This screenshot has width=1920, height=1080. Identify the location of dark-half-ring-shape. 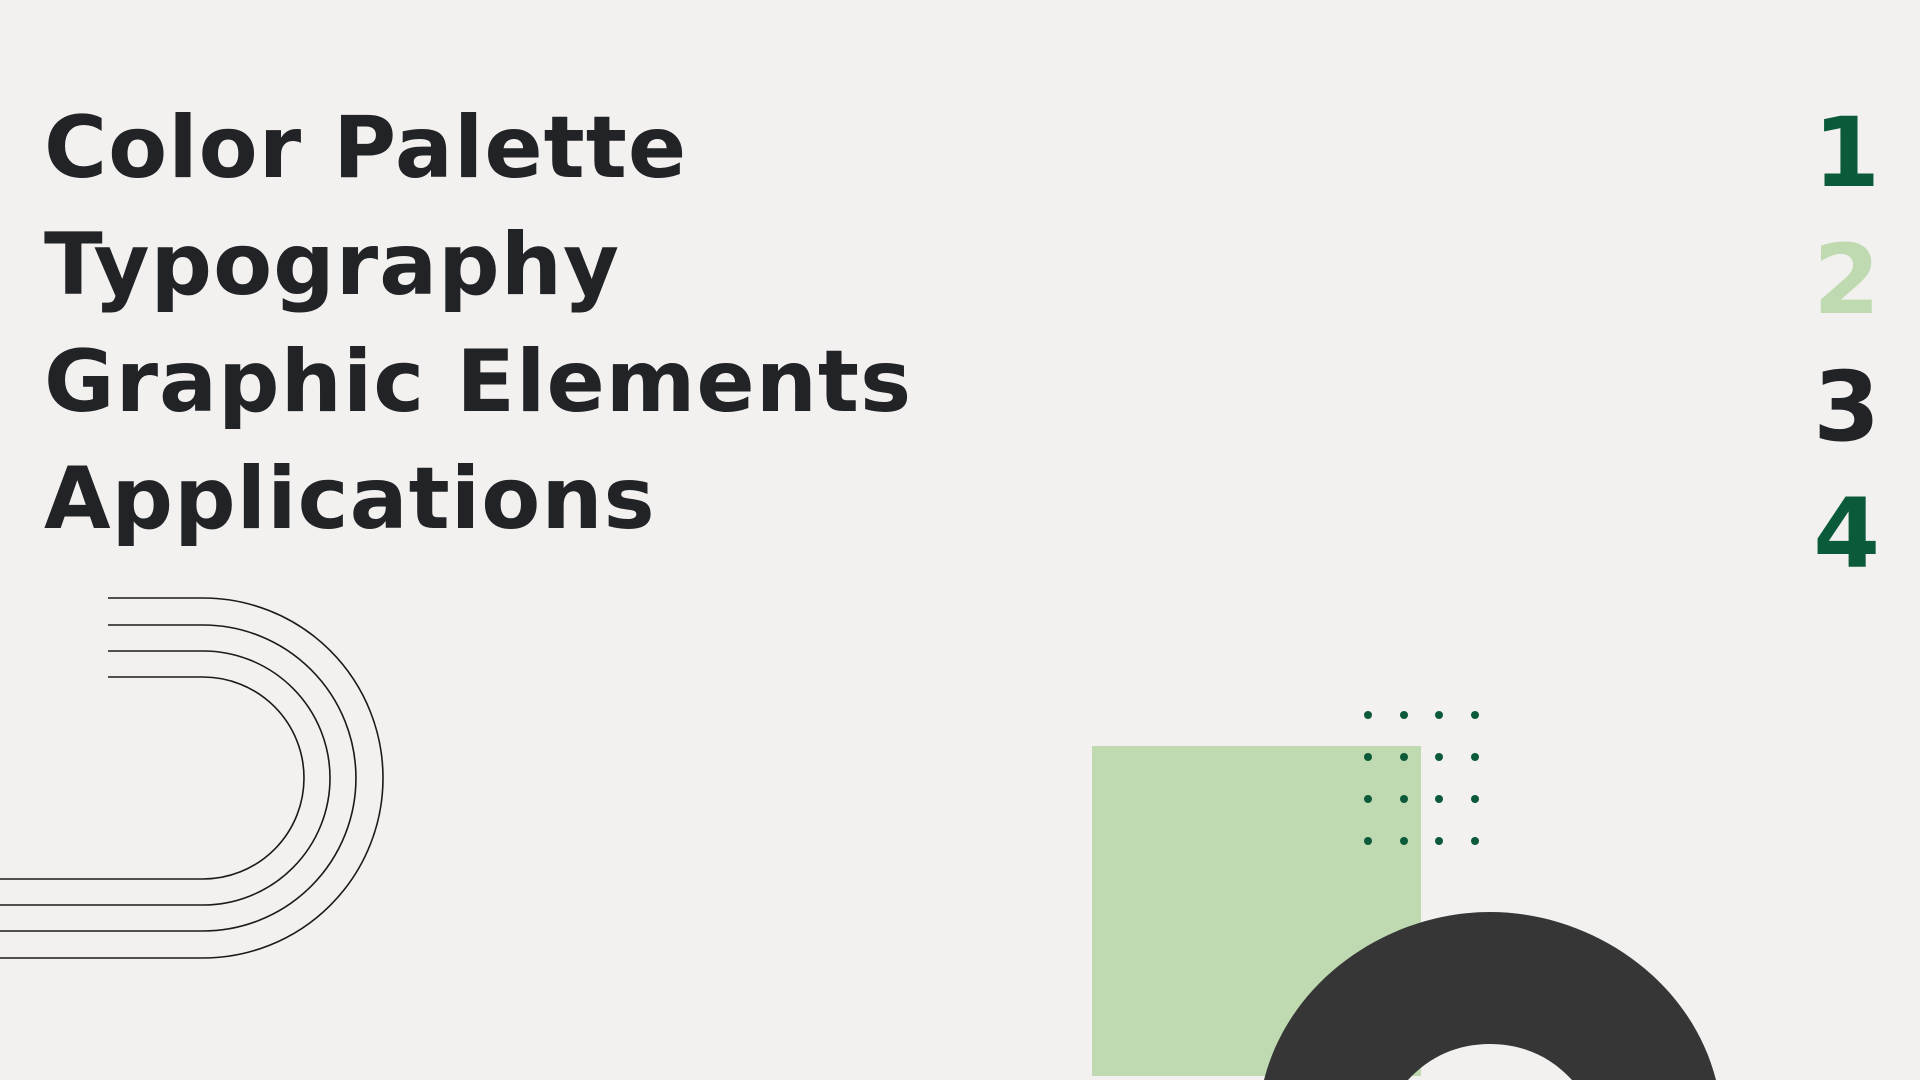
(1490, 996).